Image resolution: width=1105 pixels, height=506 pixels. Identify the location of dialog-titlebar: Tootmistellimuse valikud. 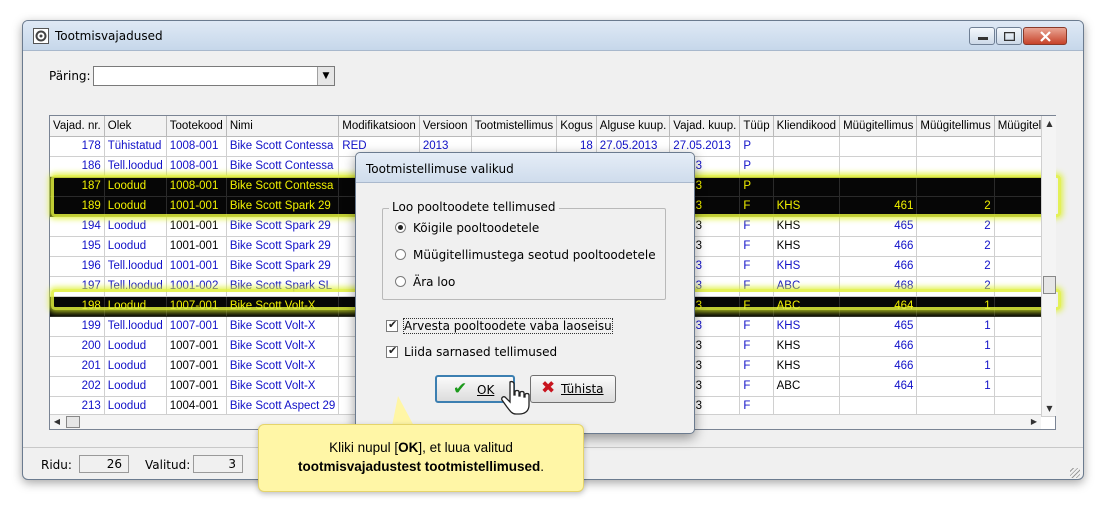
(525, 168).